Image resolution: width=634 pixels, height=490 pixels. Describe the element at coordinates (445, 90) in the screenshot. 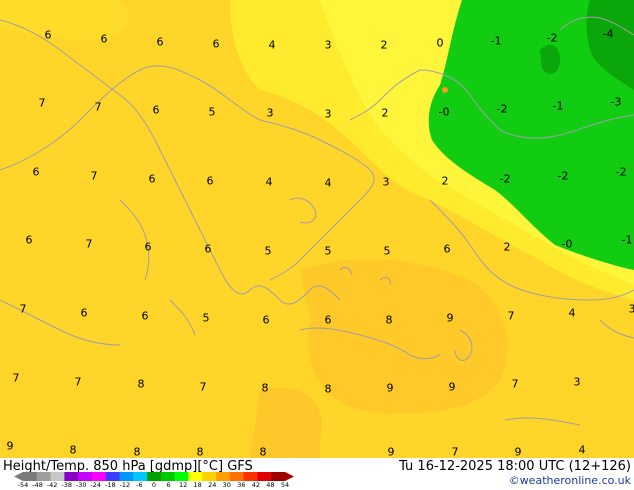

I see `field-spot` at that location.